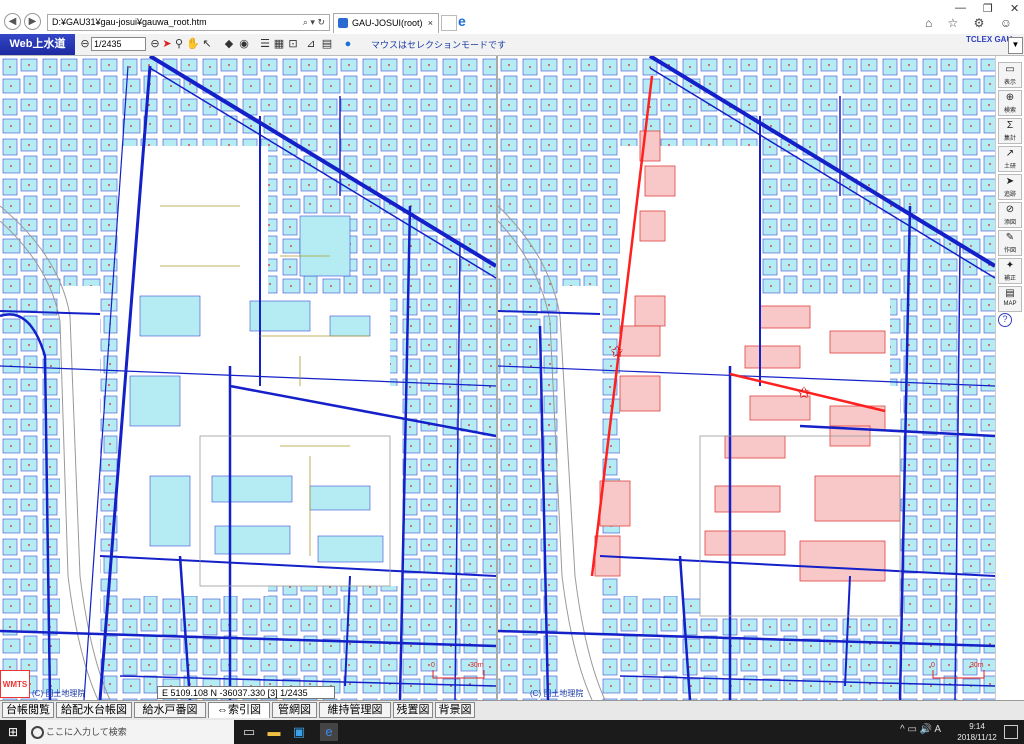  I want to click on side-button-map-folder: ▤ MAP, so click(1010, 299).